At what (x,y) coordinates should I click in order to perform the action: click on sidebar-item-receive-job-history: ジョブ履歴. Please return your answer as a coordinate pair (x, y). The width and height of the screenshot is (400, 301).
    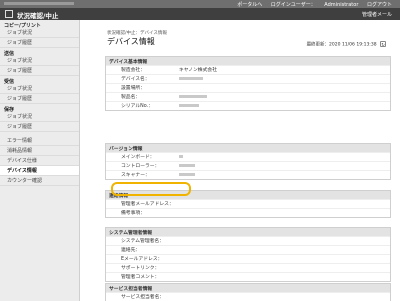
    Looking at the image, I should click on (39, 99).